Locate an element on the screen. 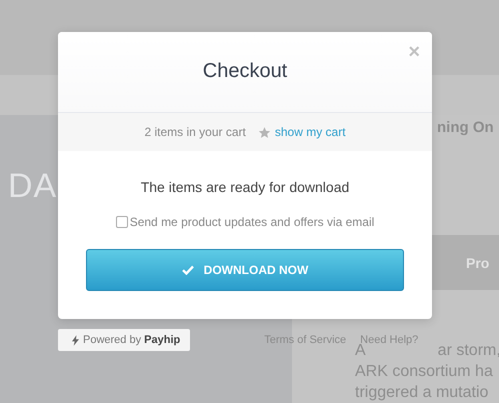 The height and width of the screenshot is (403, 499). footer-link: Terms of Service is located at coordinates (305, 340).